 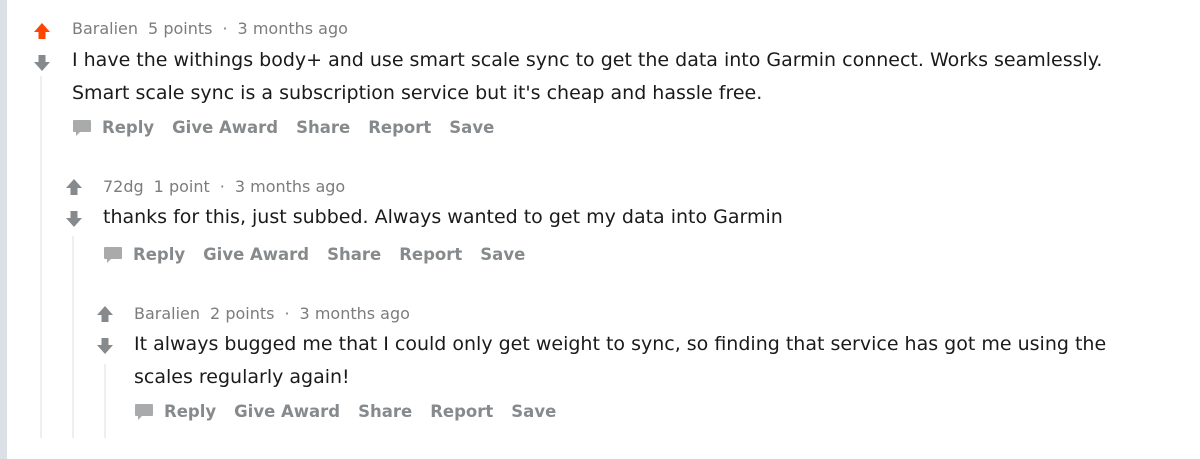 I want to click on timestamp: 3 months ago, so click(x=355, y=313).